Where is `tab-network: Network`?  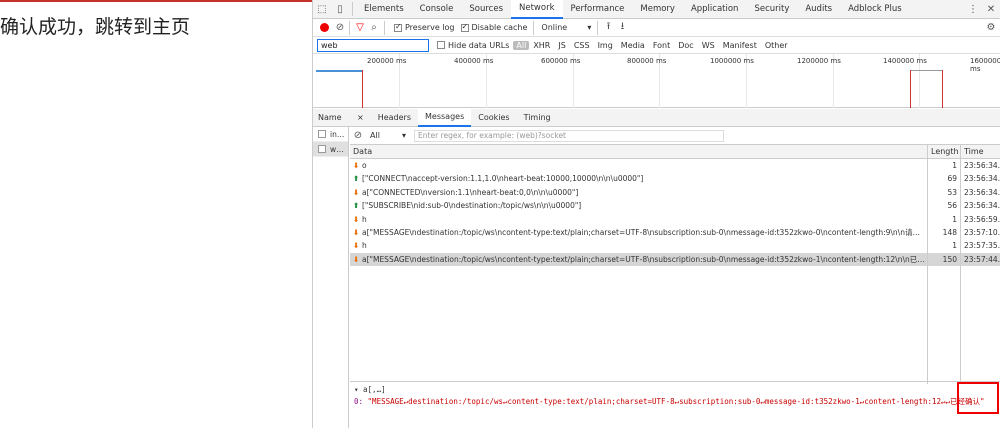
tab-network: Network is located at coordinates (537, 9).